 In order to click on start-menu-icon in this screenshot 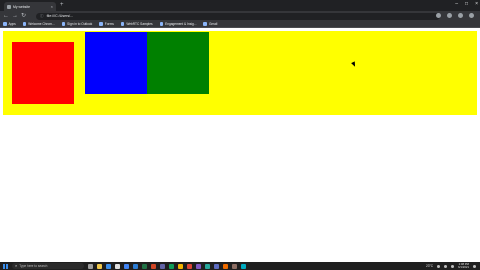, I will do `click(5, 266)`.